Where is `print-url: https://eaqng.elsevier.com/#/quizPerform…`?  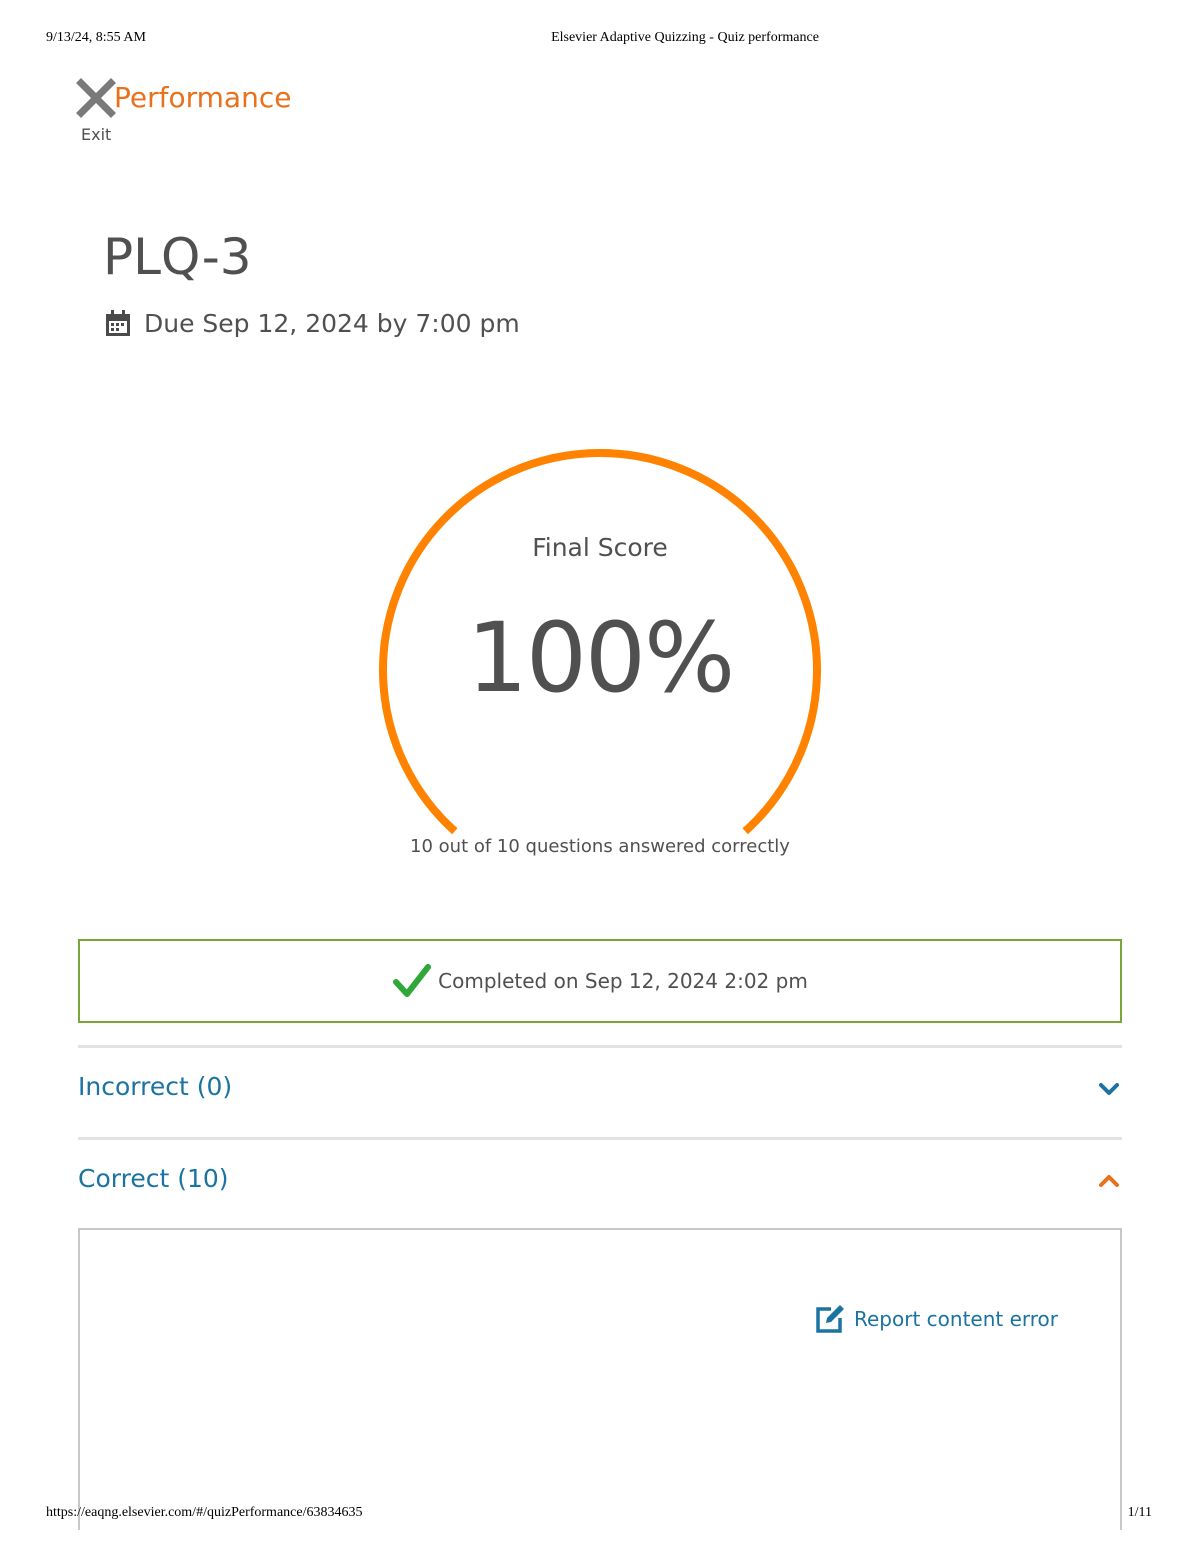
print-url: https://eaqng.elsevier.com/#/quizPerform… is located at coordinates (204, 1512).